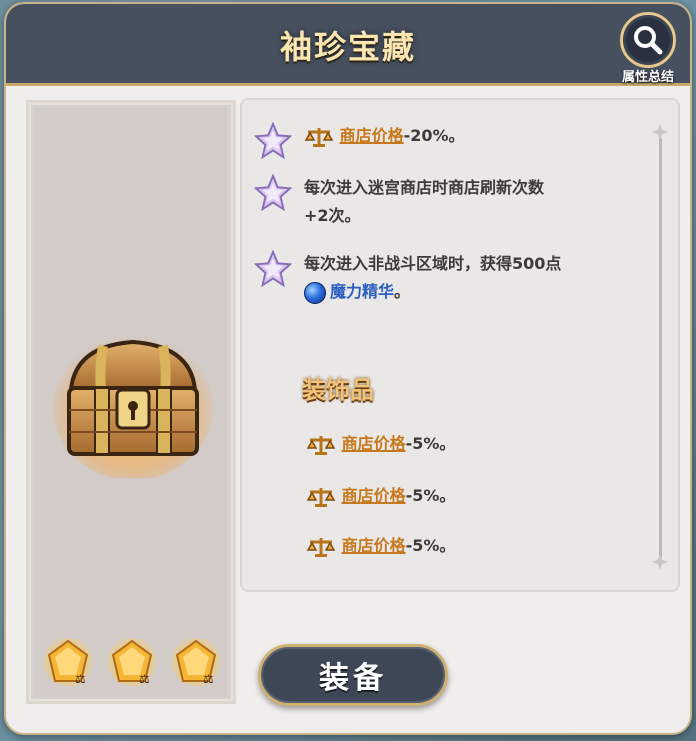 This screenshot has width=696, height=741. I want to click on magnifier-icon, so click(648, 40).